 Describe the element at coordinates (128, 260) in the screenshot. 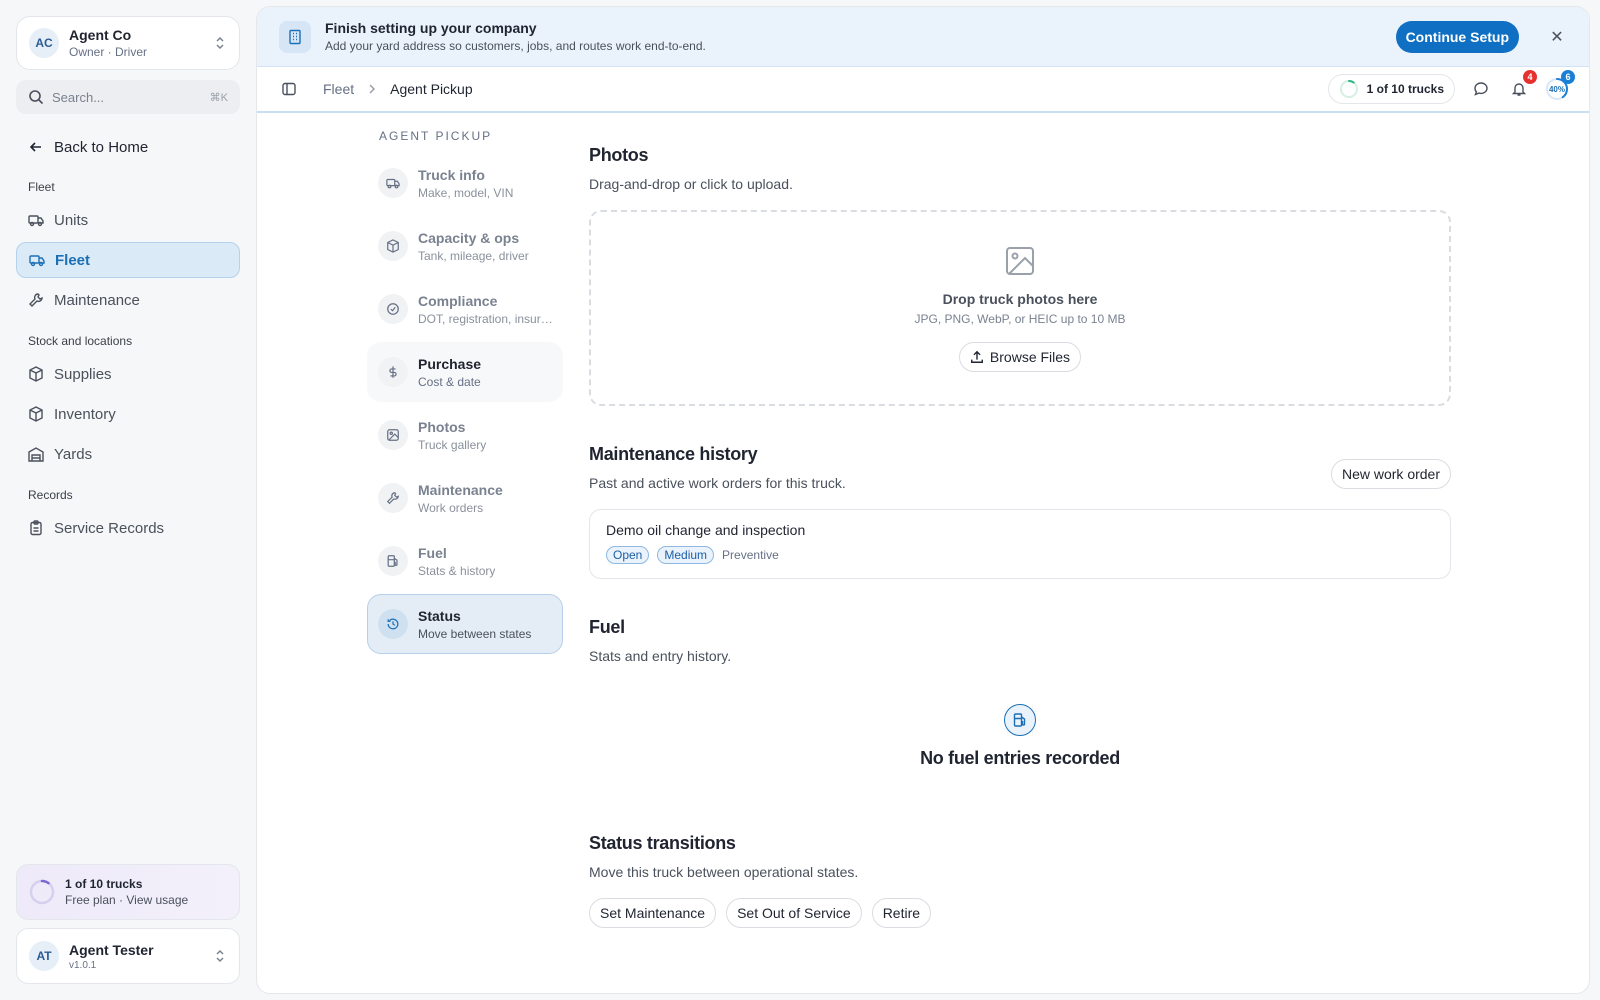

I see `sidebar-item-fleet: Fleet` at that location.